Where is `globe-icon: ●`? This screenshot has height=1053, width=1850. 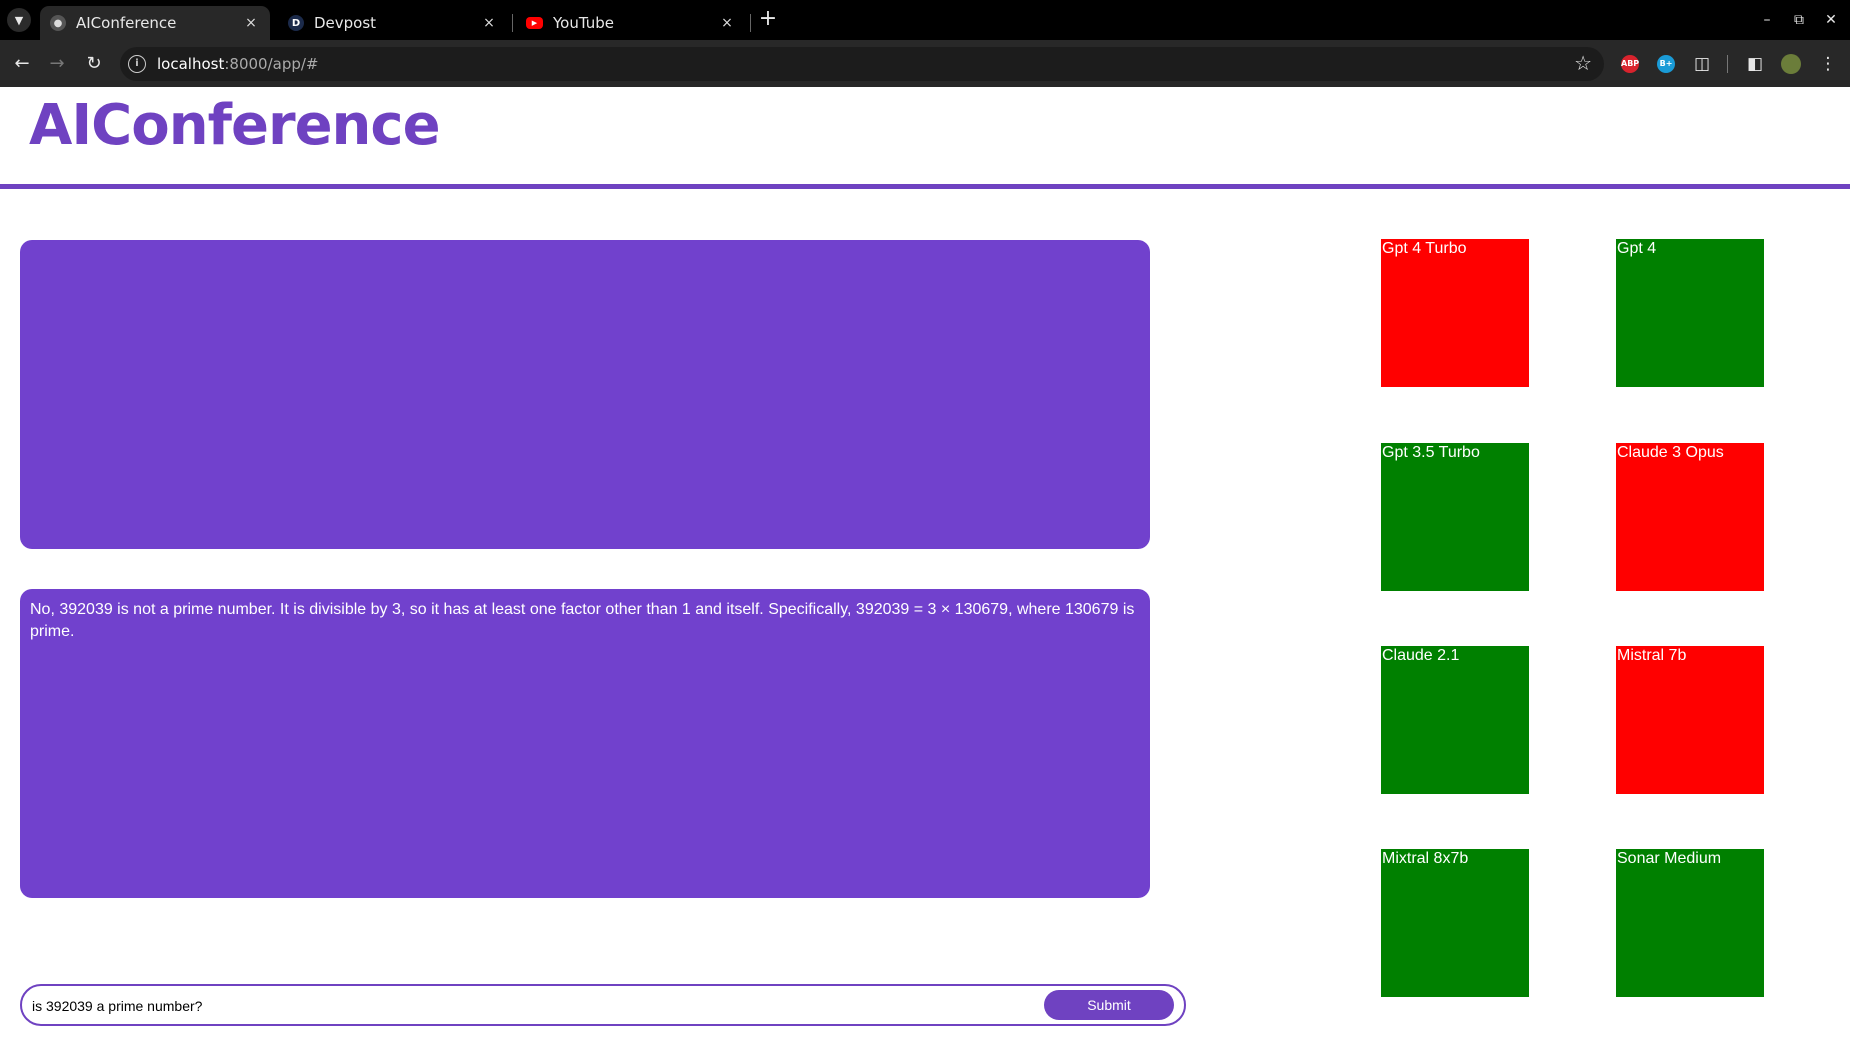
globe-icon: ● is located at coordinates (58, 23).